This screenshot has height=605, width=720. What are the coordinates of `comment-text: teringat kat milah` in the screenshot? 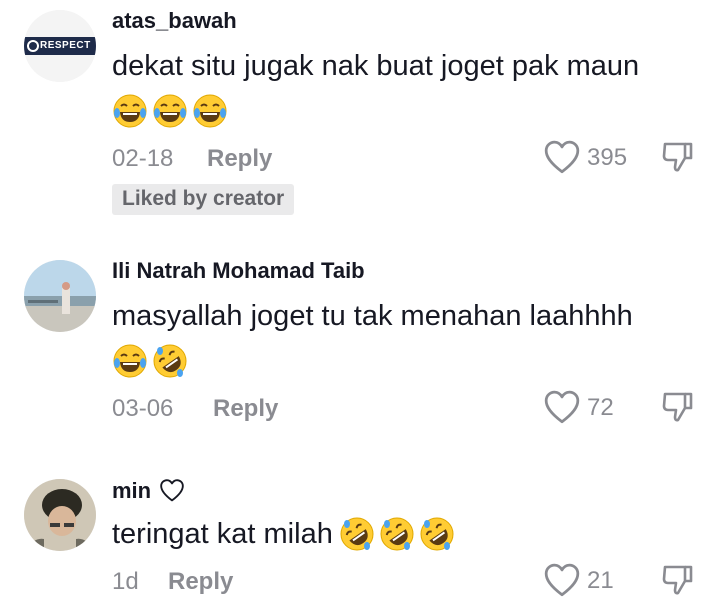 It's located at (283, 534).